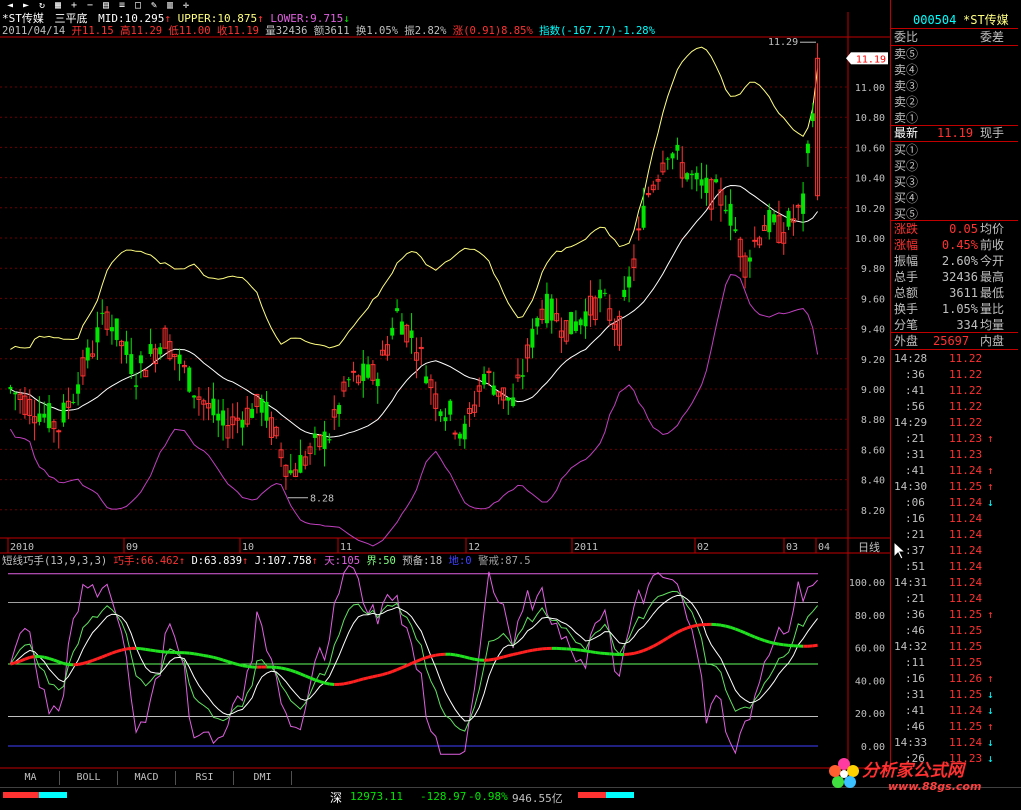 Image resolution: width=1021 pixels, height=810 pixels. What do you see at coordinates (783, 42) in the screenshot?
I see `high-price-label: 11.29` at bounding box center [783, 42].